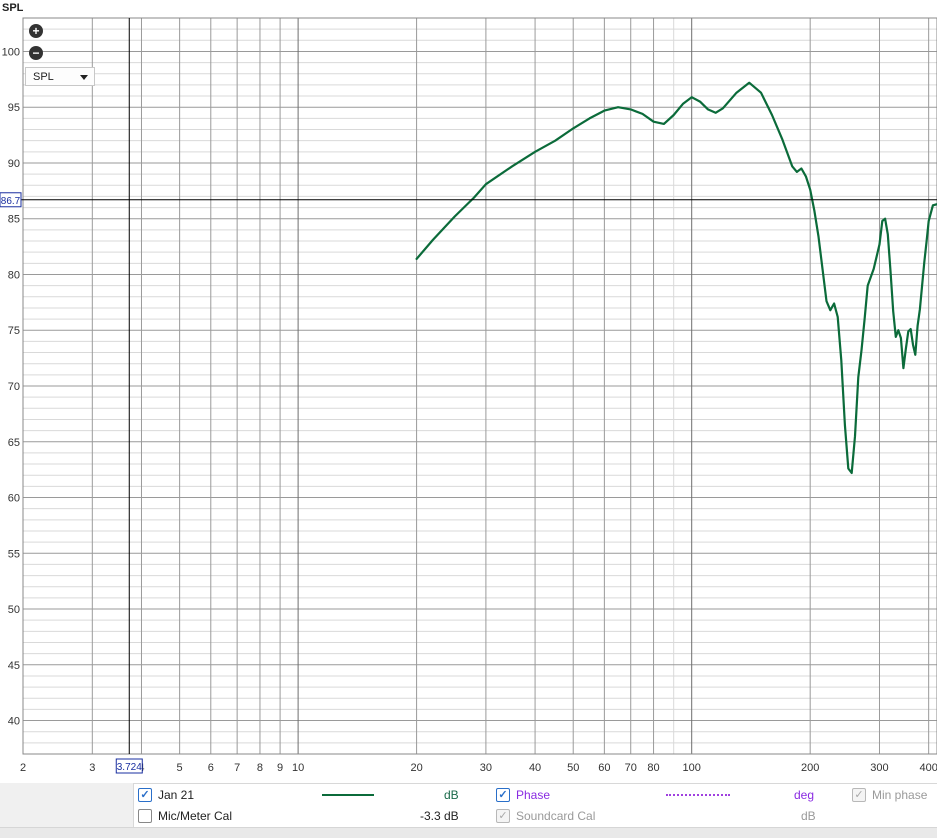  I want to click on x-tick-label: 6, so click(211, 768).